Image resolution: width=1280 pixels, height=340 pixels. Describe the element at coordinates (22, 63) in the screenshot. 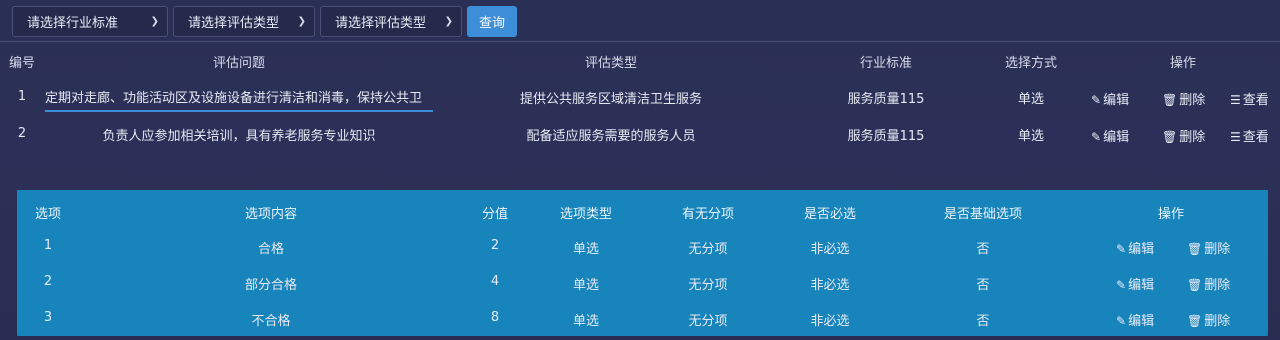

I see `header-id: 编号` at that location.